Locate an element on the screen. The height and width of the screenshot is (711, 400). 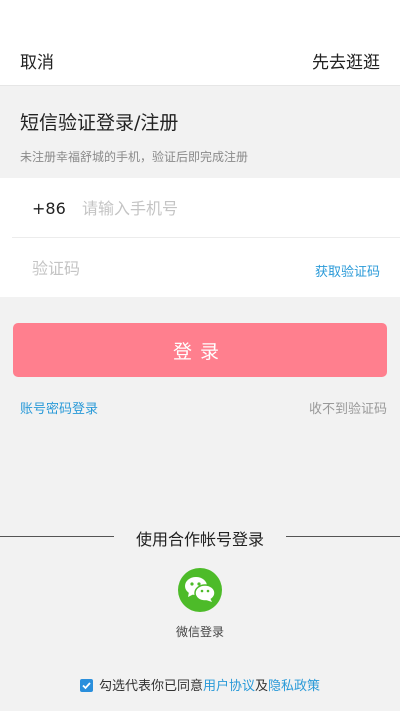
user-agreement-link: 用户协议 is located at coordinates (229, 686).